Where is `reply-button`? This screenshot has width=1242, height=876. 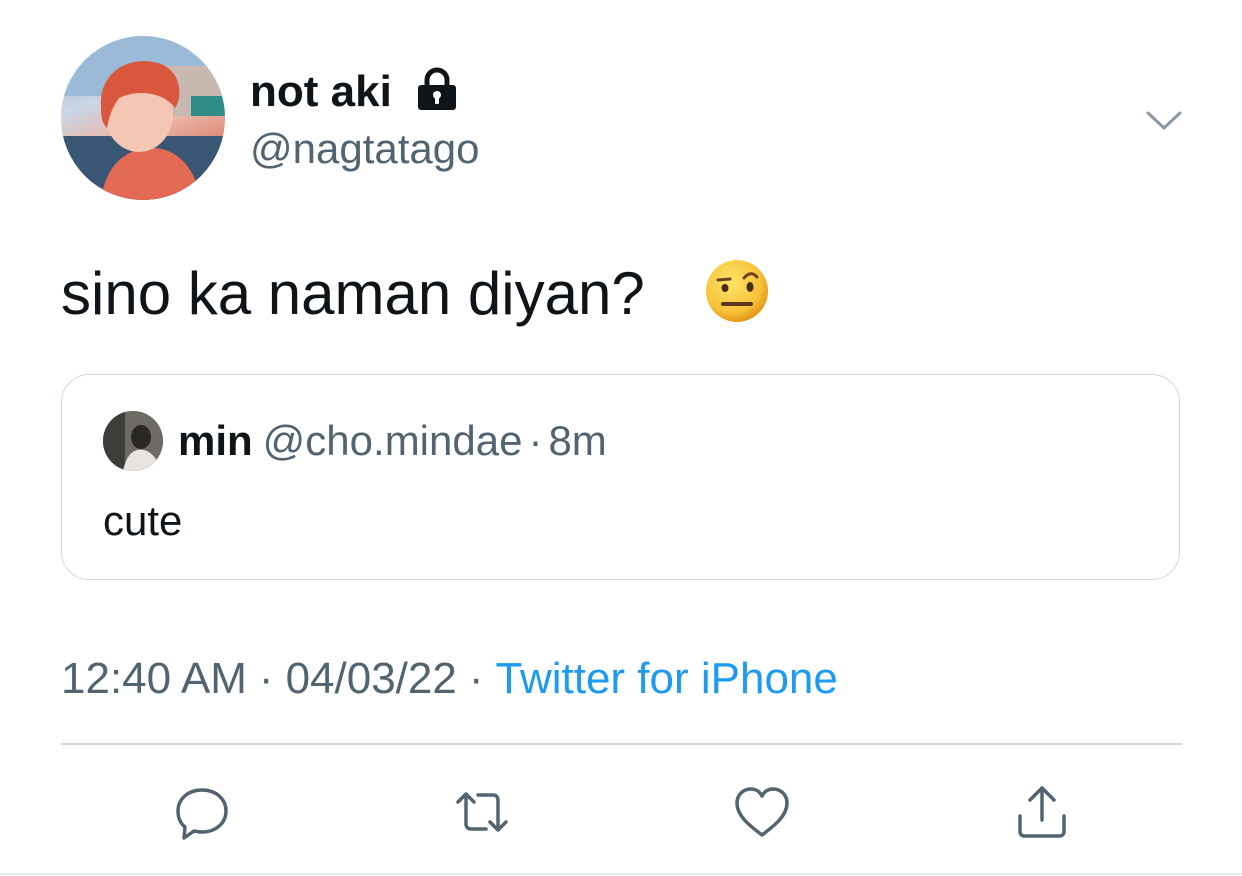
reply-button is located at coordinates (202, 812).